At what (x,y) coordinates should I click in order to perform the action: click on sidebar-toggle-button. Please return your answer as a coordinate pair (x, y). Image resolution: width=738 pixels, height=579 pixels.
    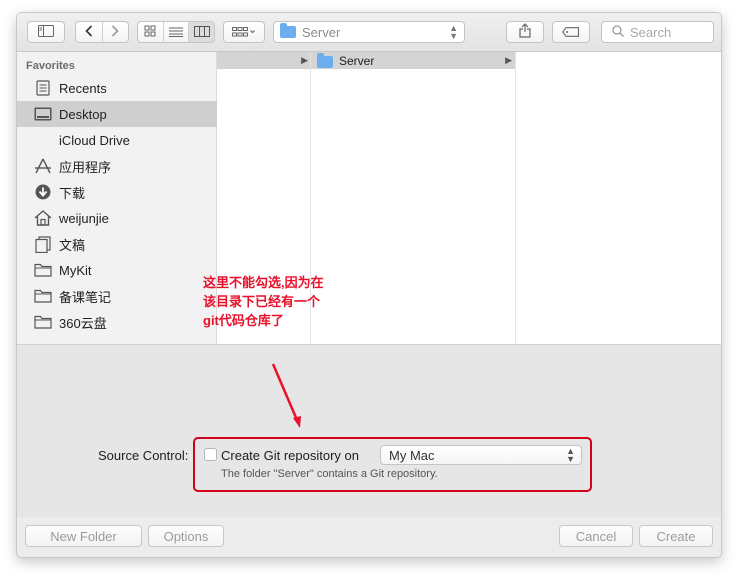
    Looking at the image, I should click on (46, 32).